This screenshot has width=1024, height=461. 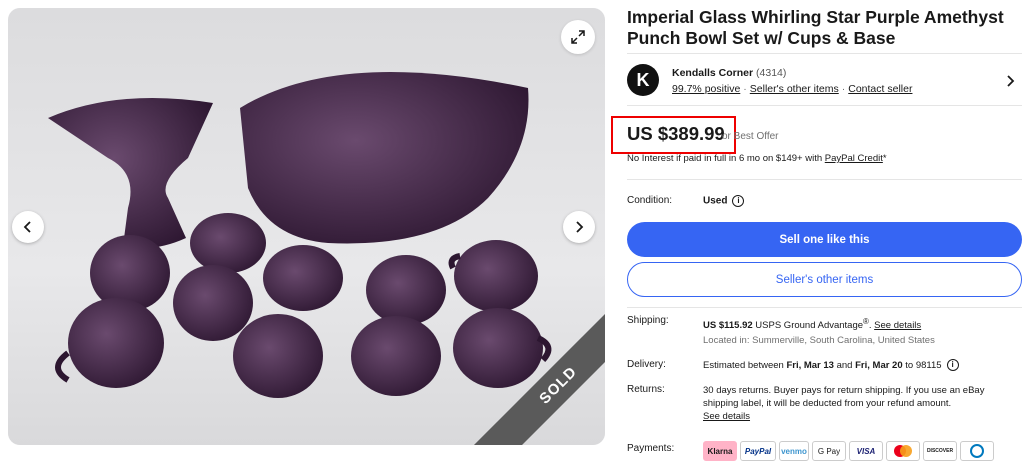 I want to click on condition-value: Used i, so click(x=724, y=201).